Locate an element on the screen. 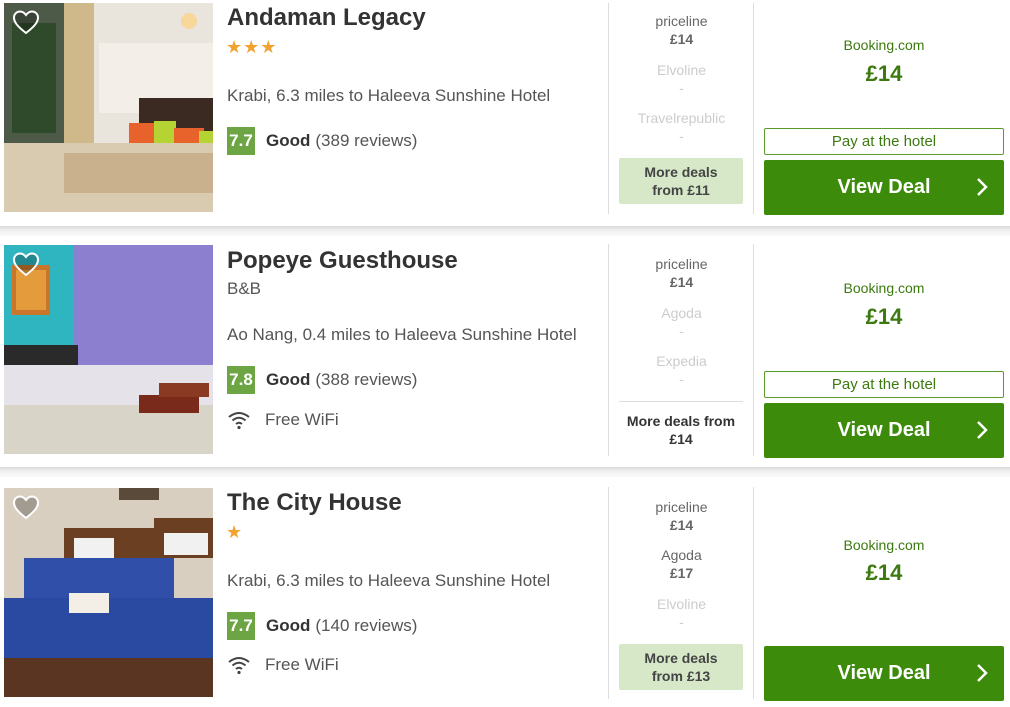  offer-provider: Travelrepublic is located at coordinates (681, 118).